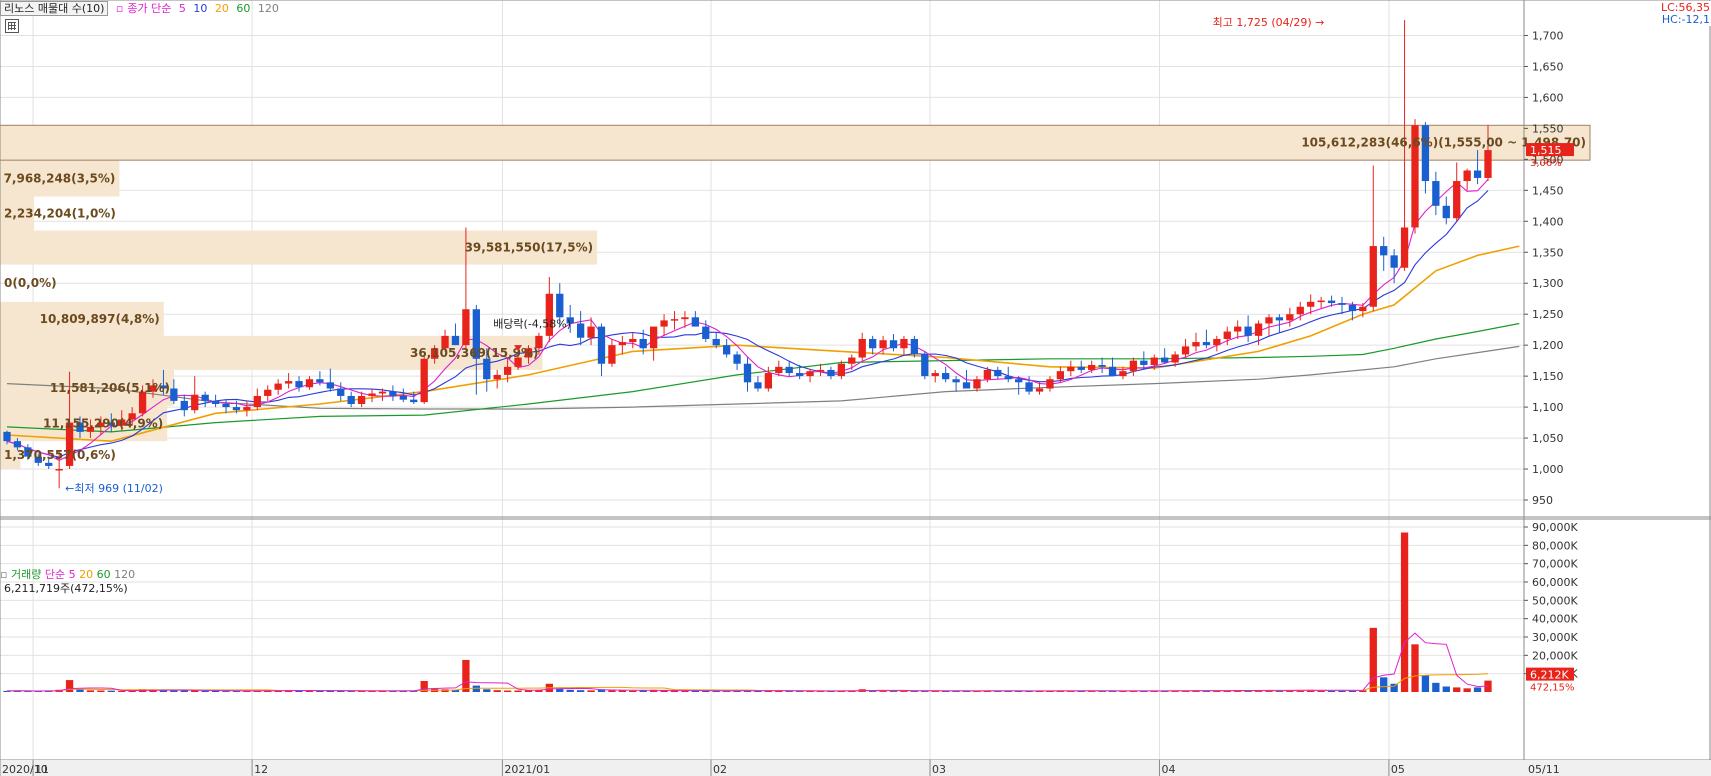 The height and width of the screenshot is (776, 1711). Describe the element at coordinates (1548, 221) in the screenshot. I see `price-tick-label: 1,400` at that location.